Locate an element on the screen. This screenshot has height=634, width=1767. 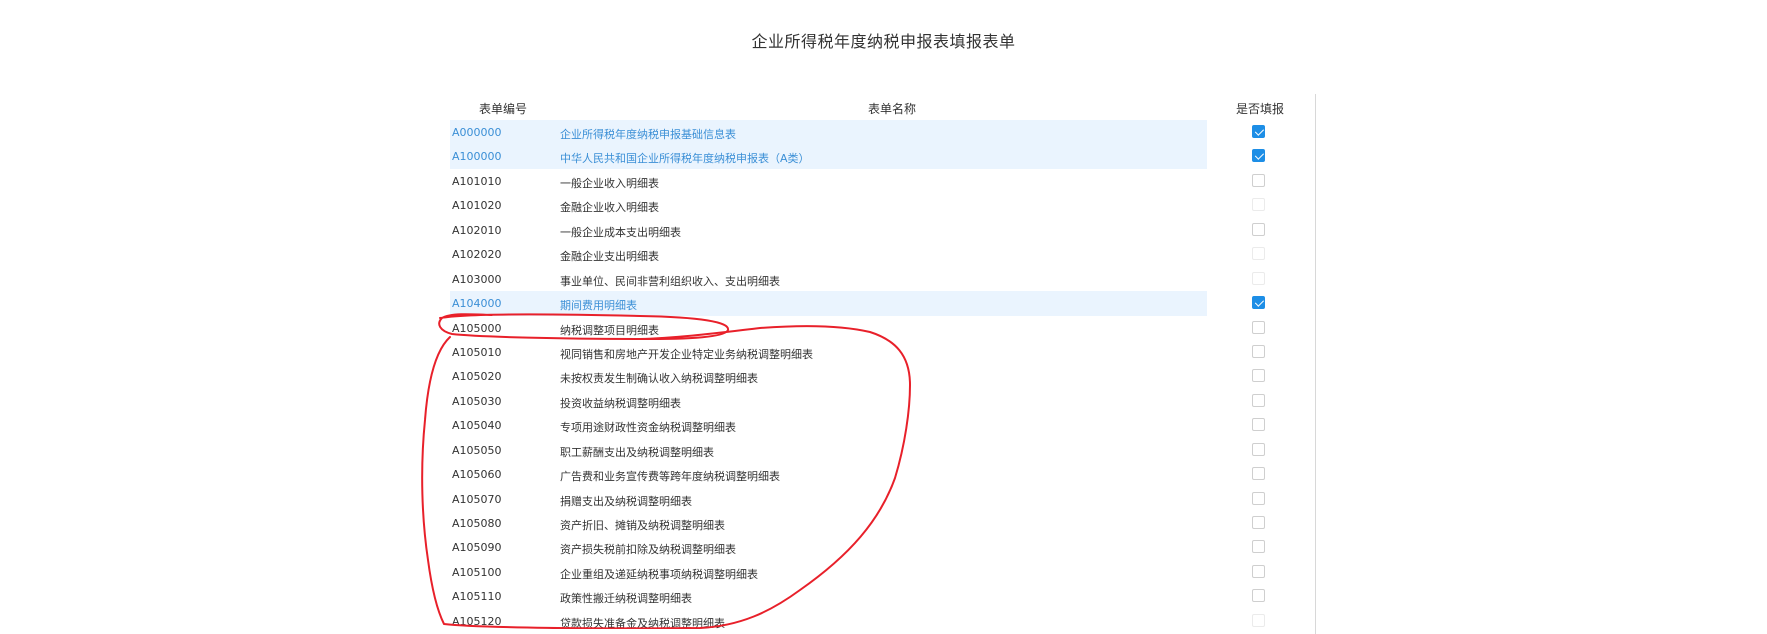
form-code: A105010 is located at coordinates (477, 352).